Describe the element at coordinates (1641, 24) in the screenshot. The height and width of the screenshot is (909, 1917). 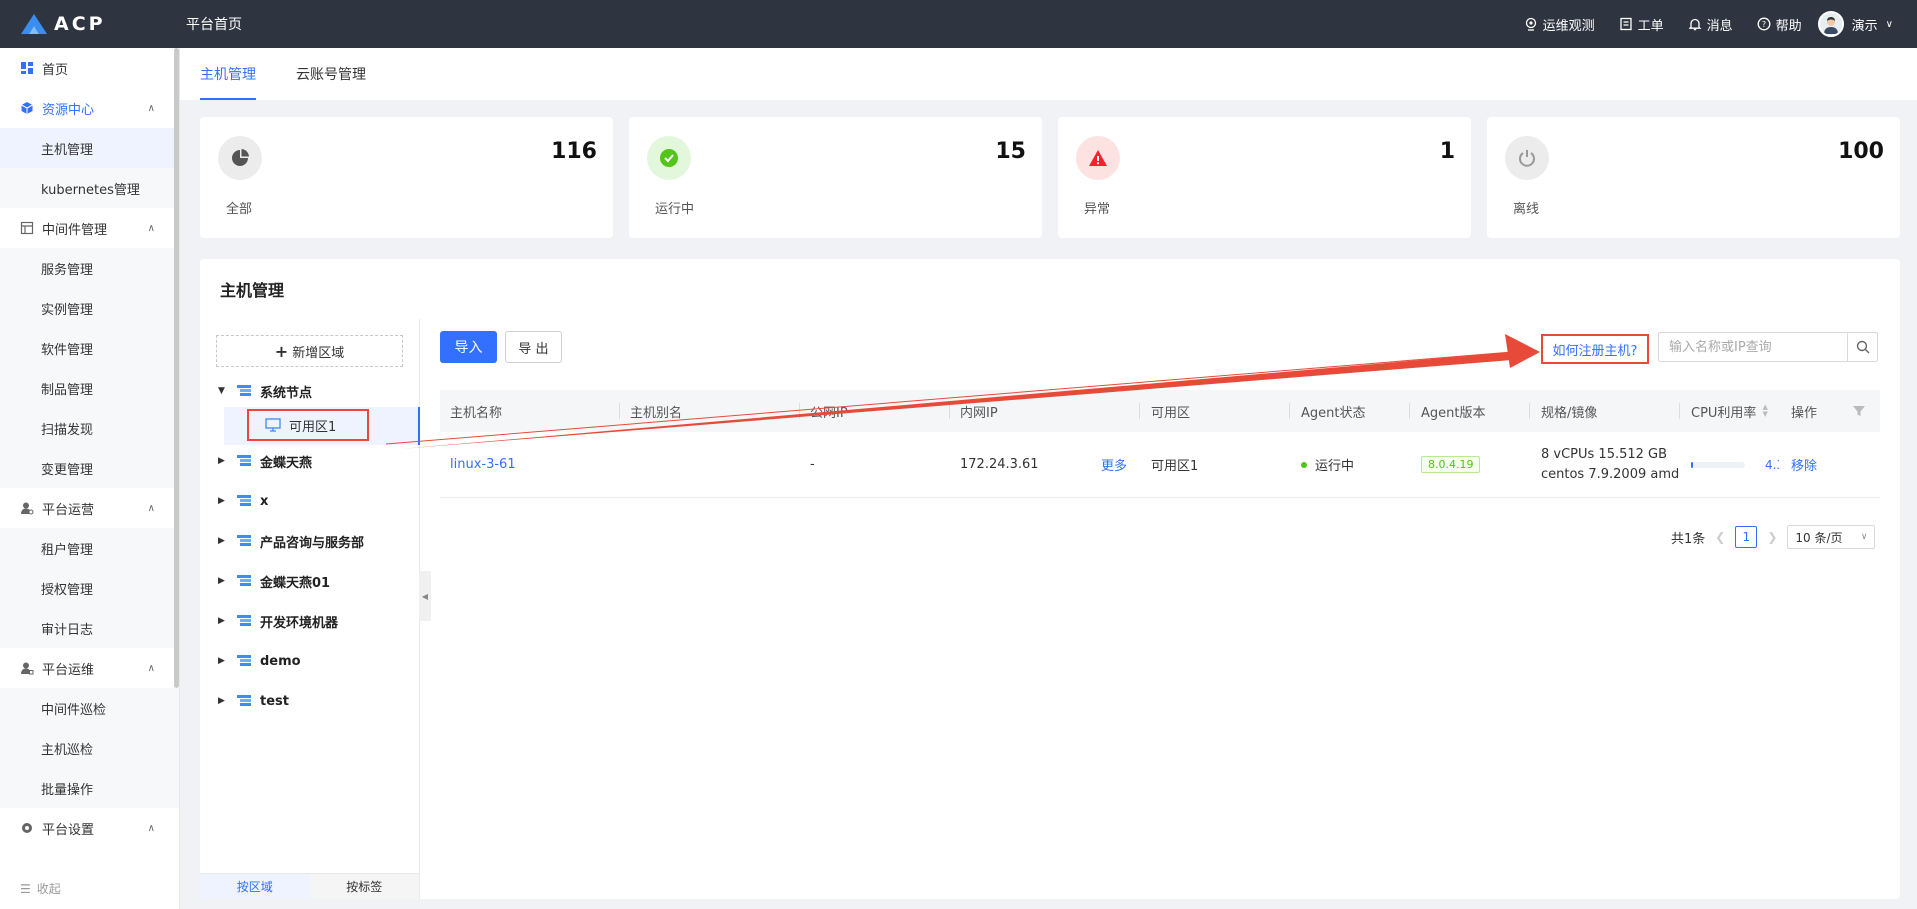
I see `ticket-link: 工单` at that location.